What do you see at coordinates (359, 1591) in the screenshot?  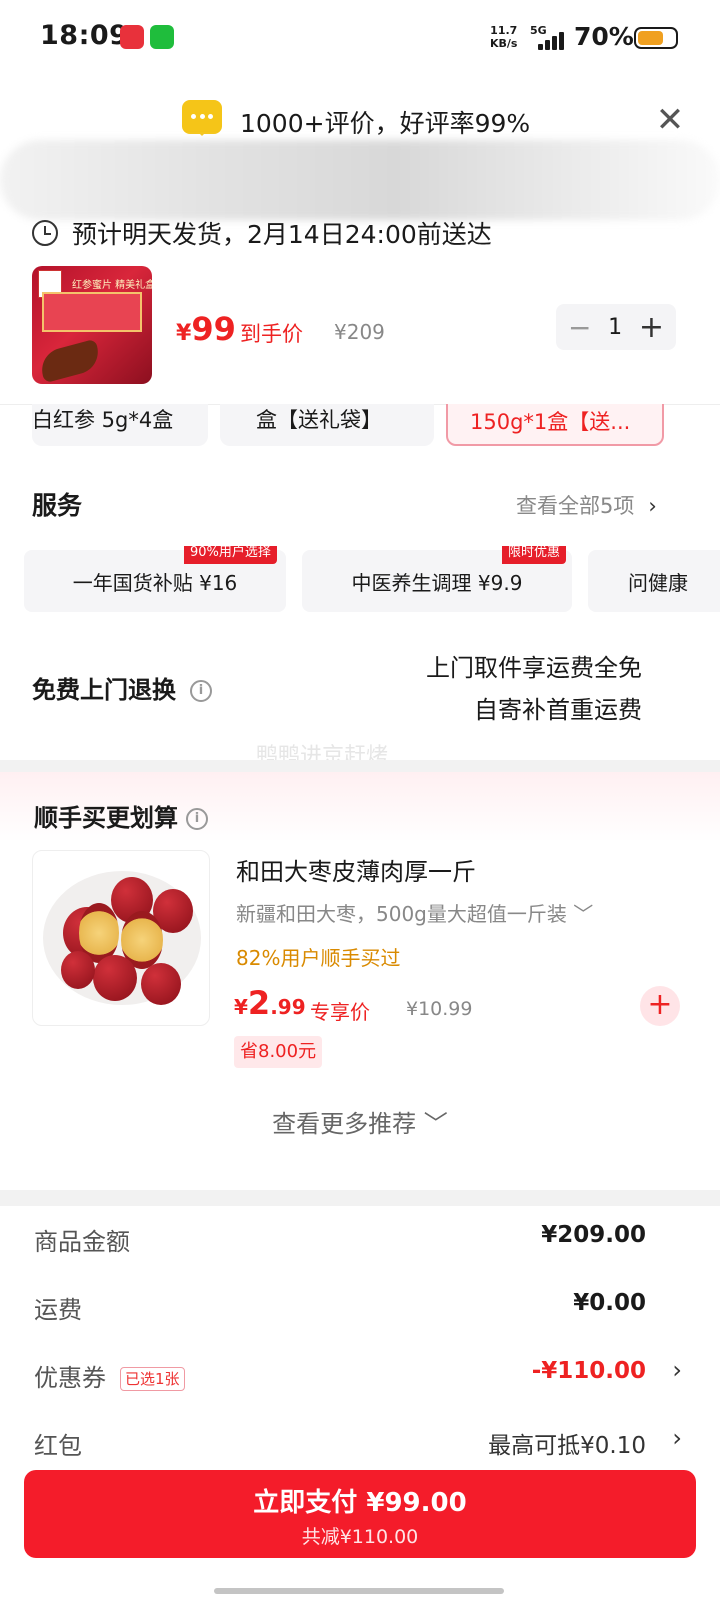 I see `home-indicator` at bounding box center [359, 1591].